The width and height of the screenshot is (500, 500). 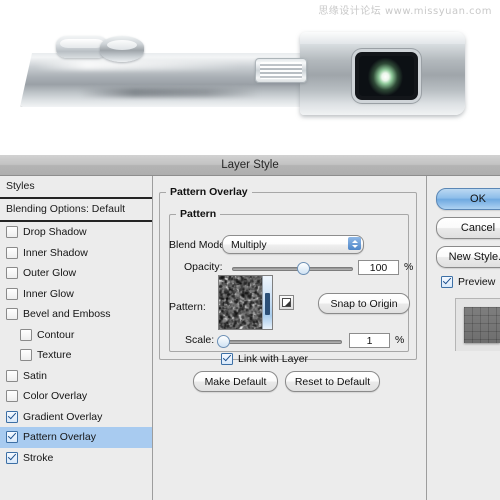 I want to click on dialog-titlebar: Layer Style, so click(x=250, y=165).